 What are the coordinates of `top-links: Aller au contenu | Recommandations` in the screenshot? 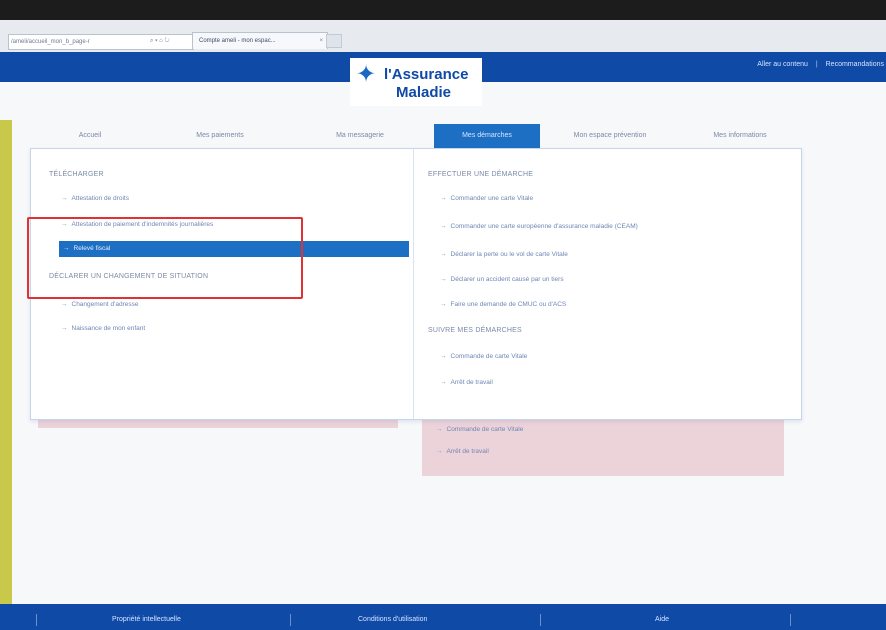 It's located at (817, 64).